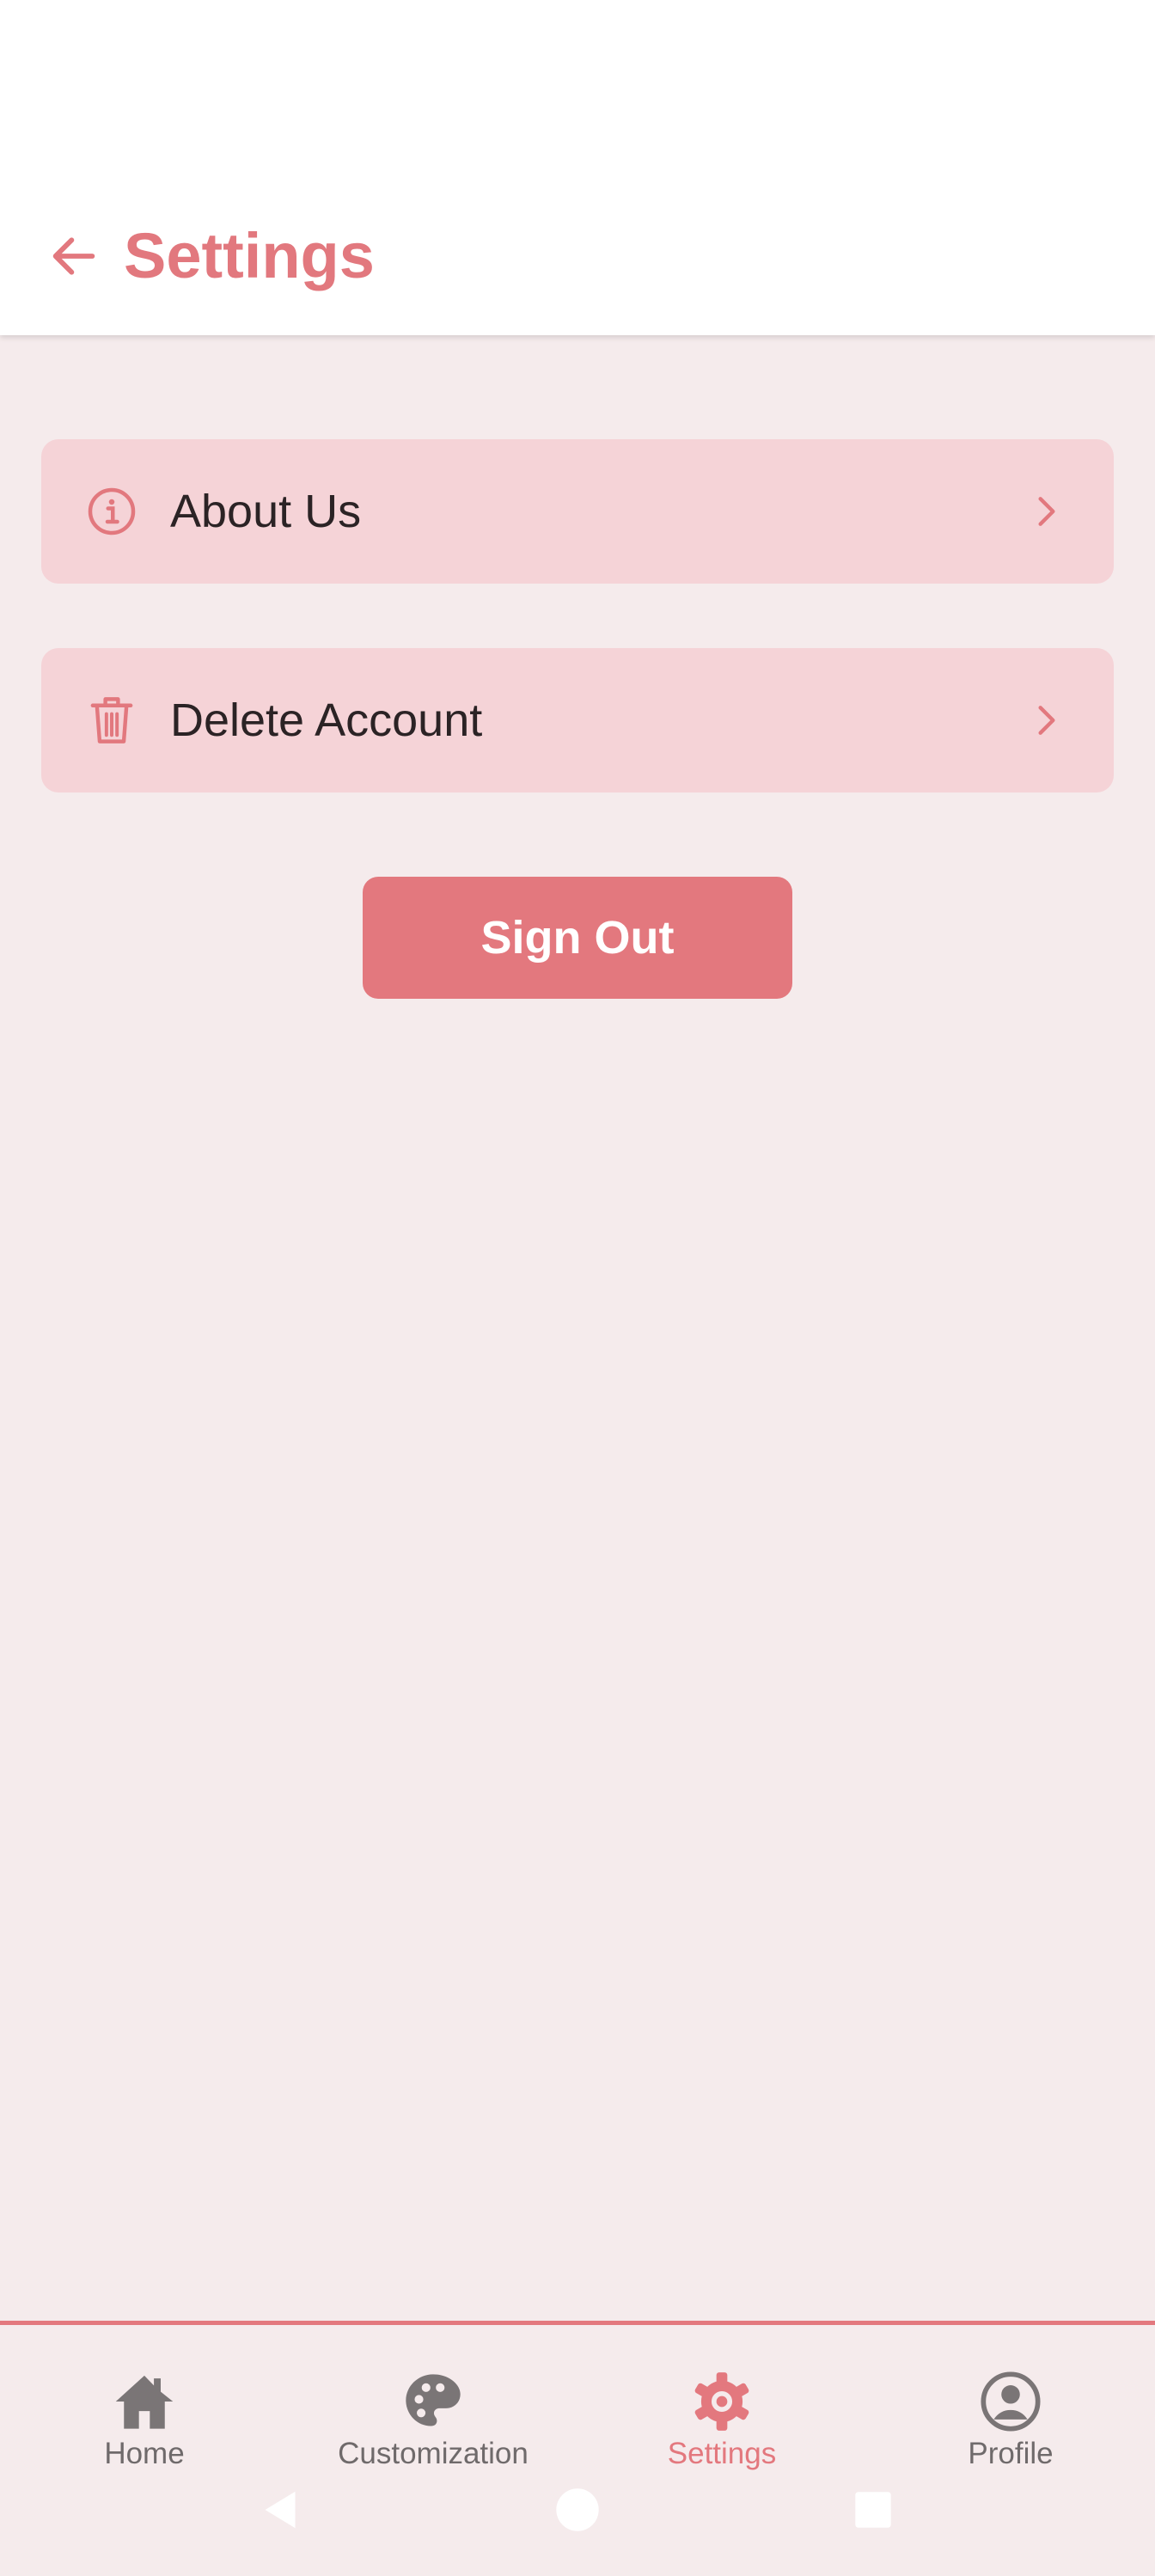 The width and height of the screenshot is (1155, 2576). Describe the element at coordinates (873, 2509) in the screenshot. I see `recents-square-icon` at that location.